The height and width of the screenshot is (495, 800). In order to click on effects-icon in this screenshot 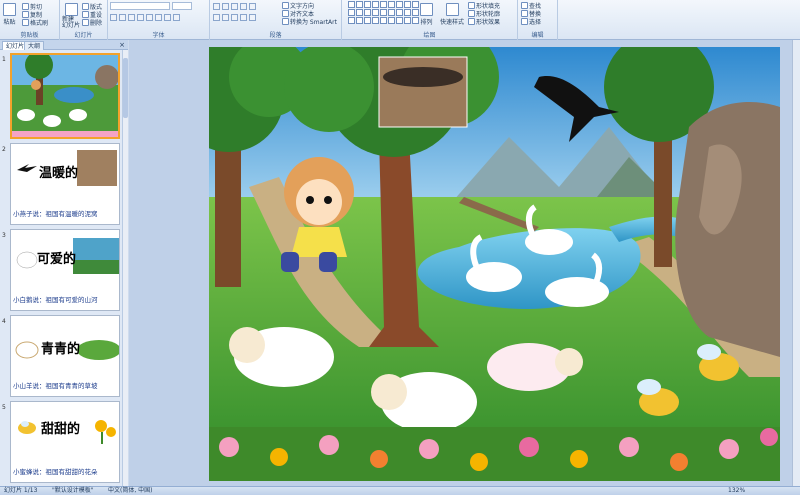, I will do `click(471, 21)`.